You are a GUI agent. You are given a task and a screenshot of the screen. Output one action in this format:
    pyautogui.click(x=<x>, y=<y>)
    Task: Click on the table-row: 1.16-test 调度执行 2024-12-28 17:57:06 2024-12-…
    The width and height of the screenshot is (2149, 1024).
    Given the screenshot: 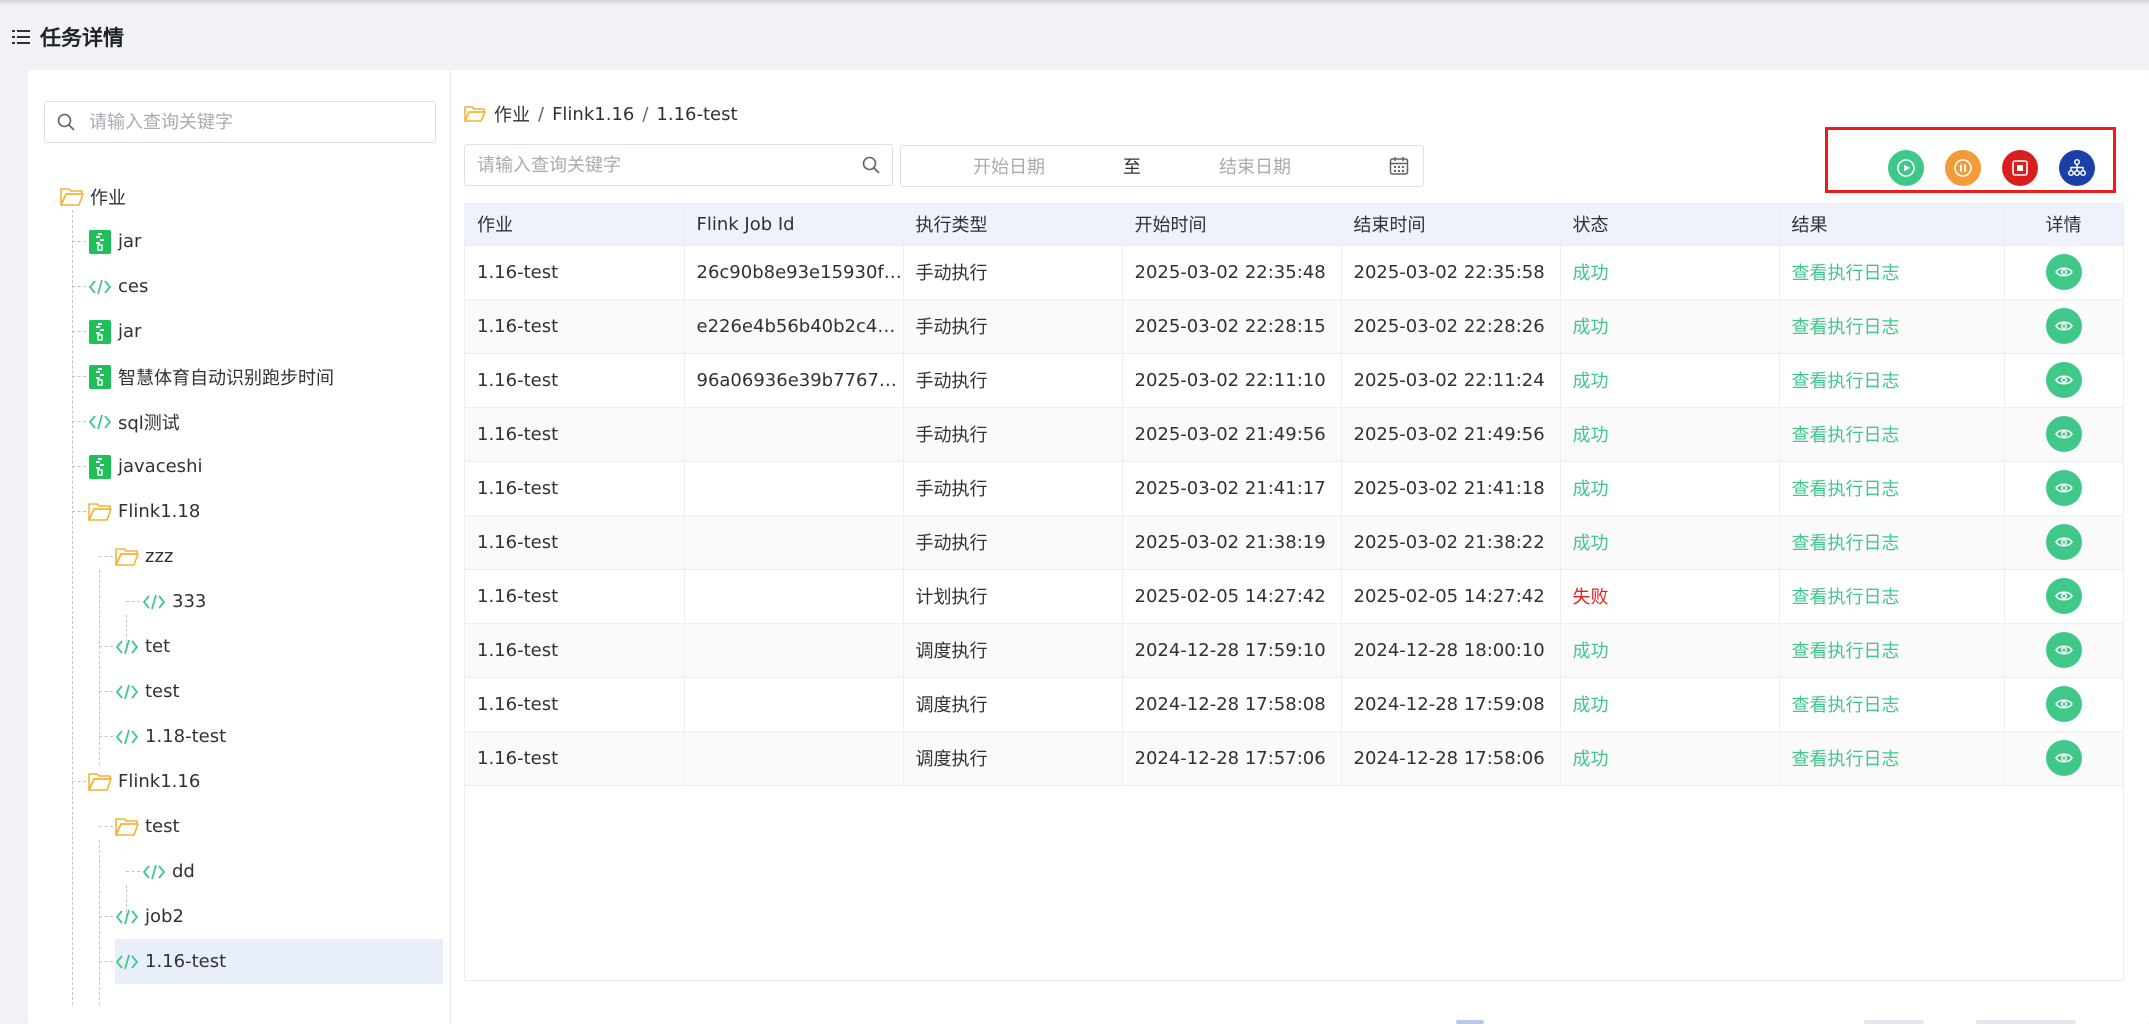 What is the action you would take?
    pyautogui.click(x=1294, y=758)
    